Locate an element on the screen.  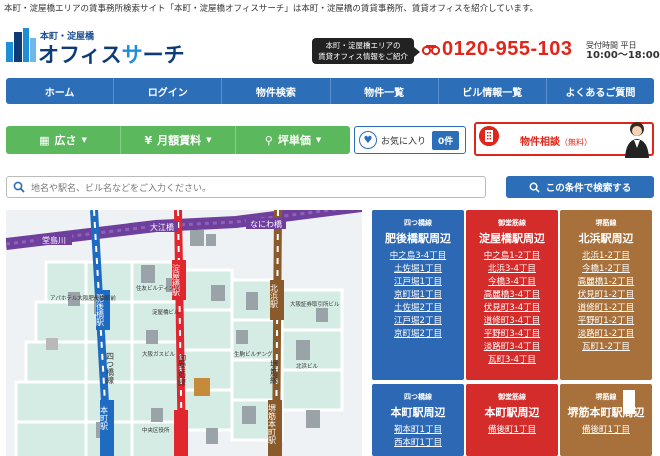
filter-rent-dropdown: ¥ 月額賃料 ▼ is located at coordinates (178, 140).